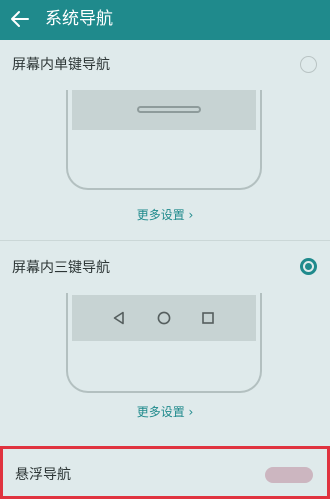 Image resolution: width=330 pixels, height=499 pixels. I want to click on home-pill-icon, so click(169, 109).